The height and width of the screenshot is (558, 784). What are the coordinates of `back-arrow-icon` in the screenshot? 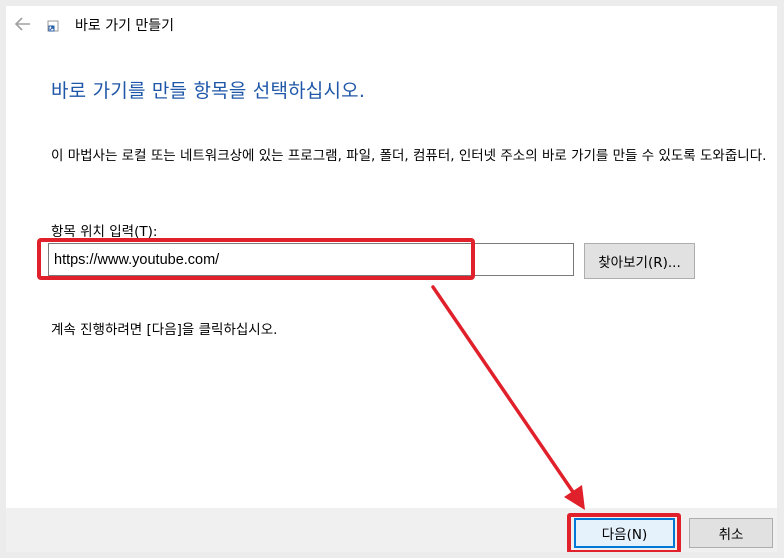 It's located at (22, 24).